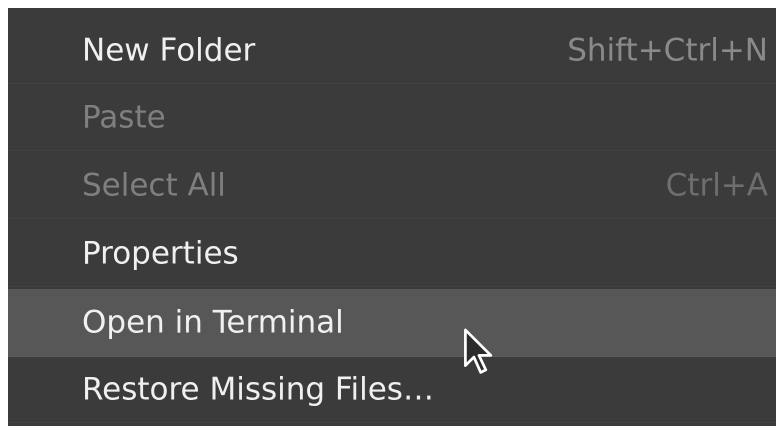  What do you see at coordinates (667, 50) in the screenshot?
I see `menu-item-accelerator: Shift+Ctrl+N` at bounding box center [667, 50].